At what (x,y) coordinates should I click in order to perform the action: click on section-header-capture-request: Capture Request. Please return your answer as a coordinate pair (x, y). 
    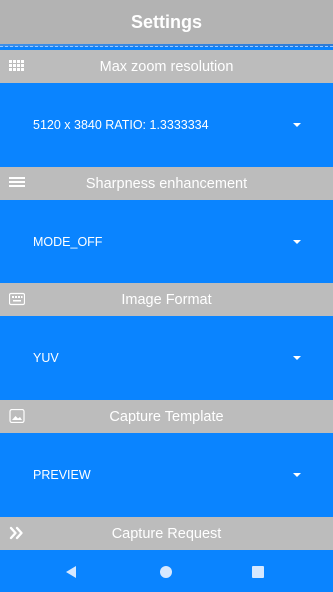
    Looking at the image, I should click on (166, 533).